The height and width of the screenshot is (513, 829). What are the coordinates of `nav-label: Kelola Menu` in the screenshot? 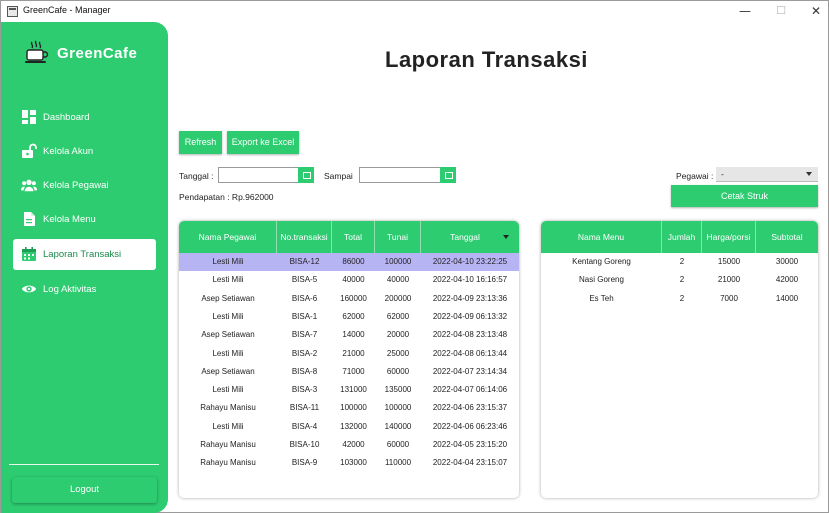 It's located at (69, 219).